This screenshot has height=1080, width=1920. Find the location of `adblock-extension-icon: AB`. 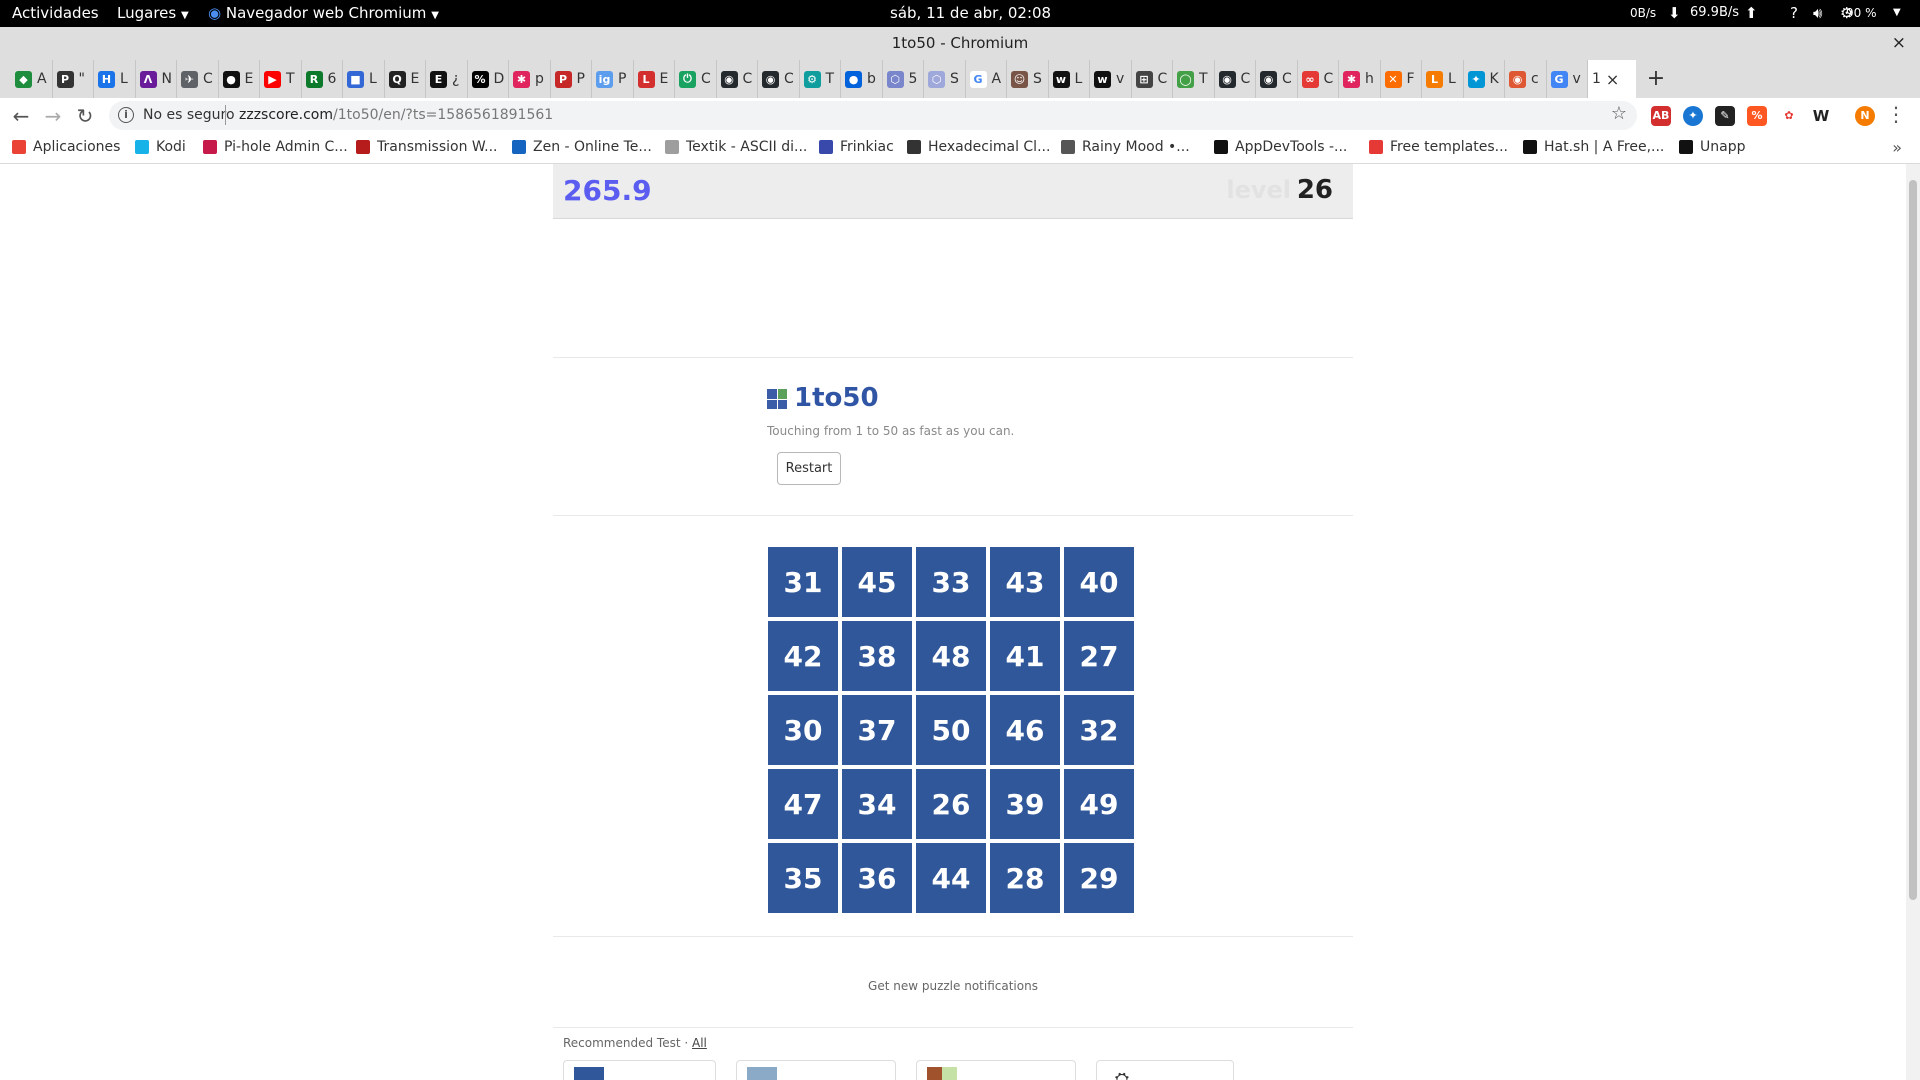

adblock-extension-icon: AB is located at coordinates (1661, 116).